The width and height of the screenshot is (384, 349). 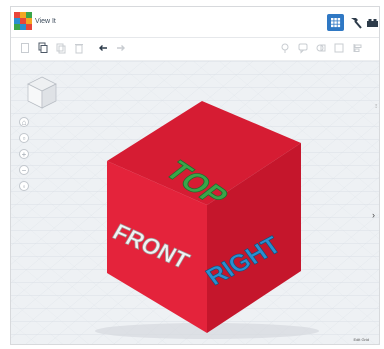 I want to click on chevron-right-icon: ›, so click(x=373, y=215).